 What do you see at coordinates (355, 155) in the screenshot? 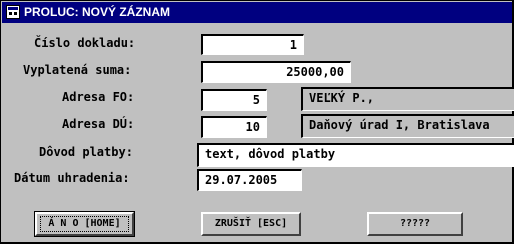
I see `dovod-platby-field: text, dôvod platby` at bounding box center [355, 155].